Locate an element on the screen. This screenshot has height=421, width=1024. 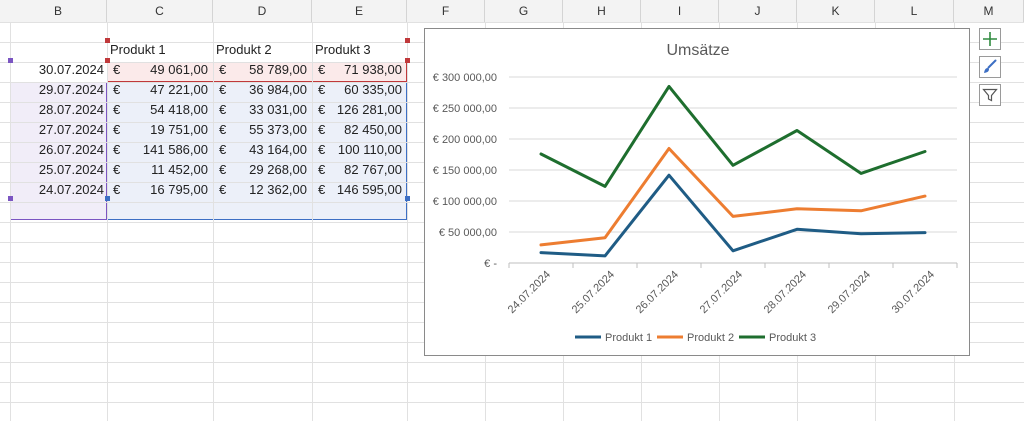
value-cell-produkt-2: €55 373,00 is located at coordinates (262, 130).